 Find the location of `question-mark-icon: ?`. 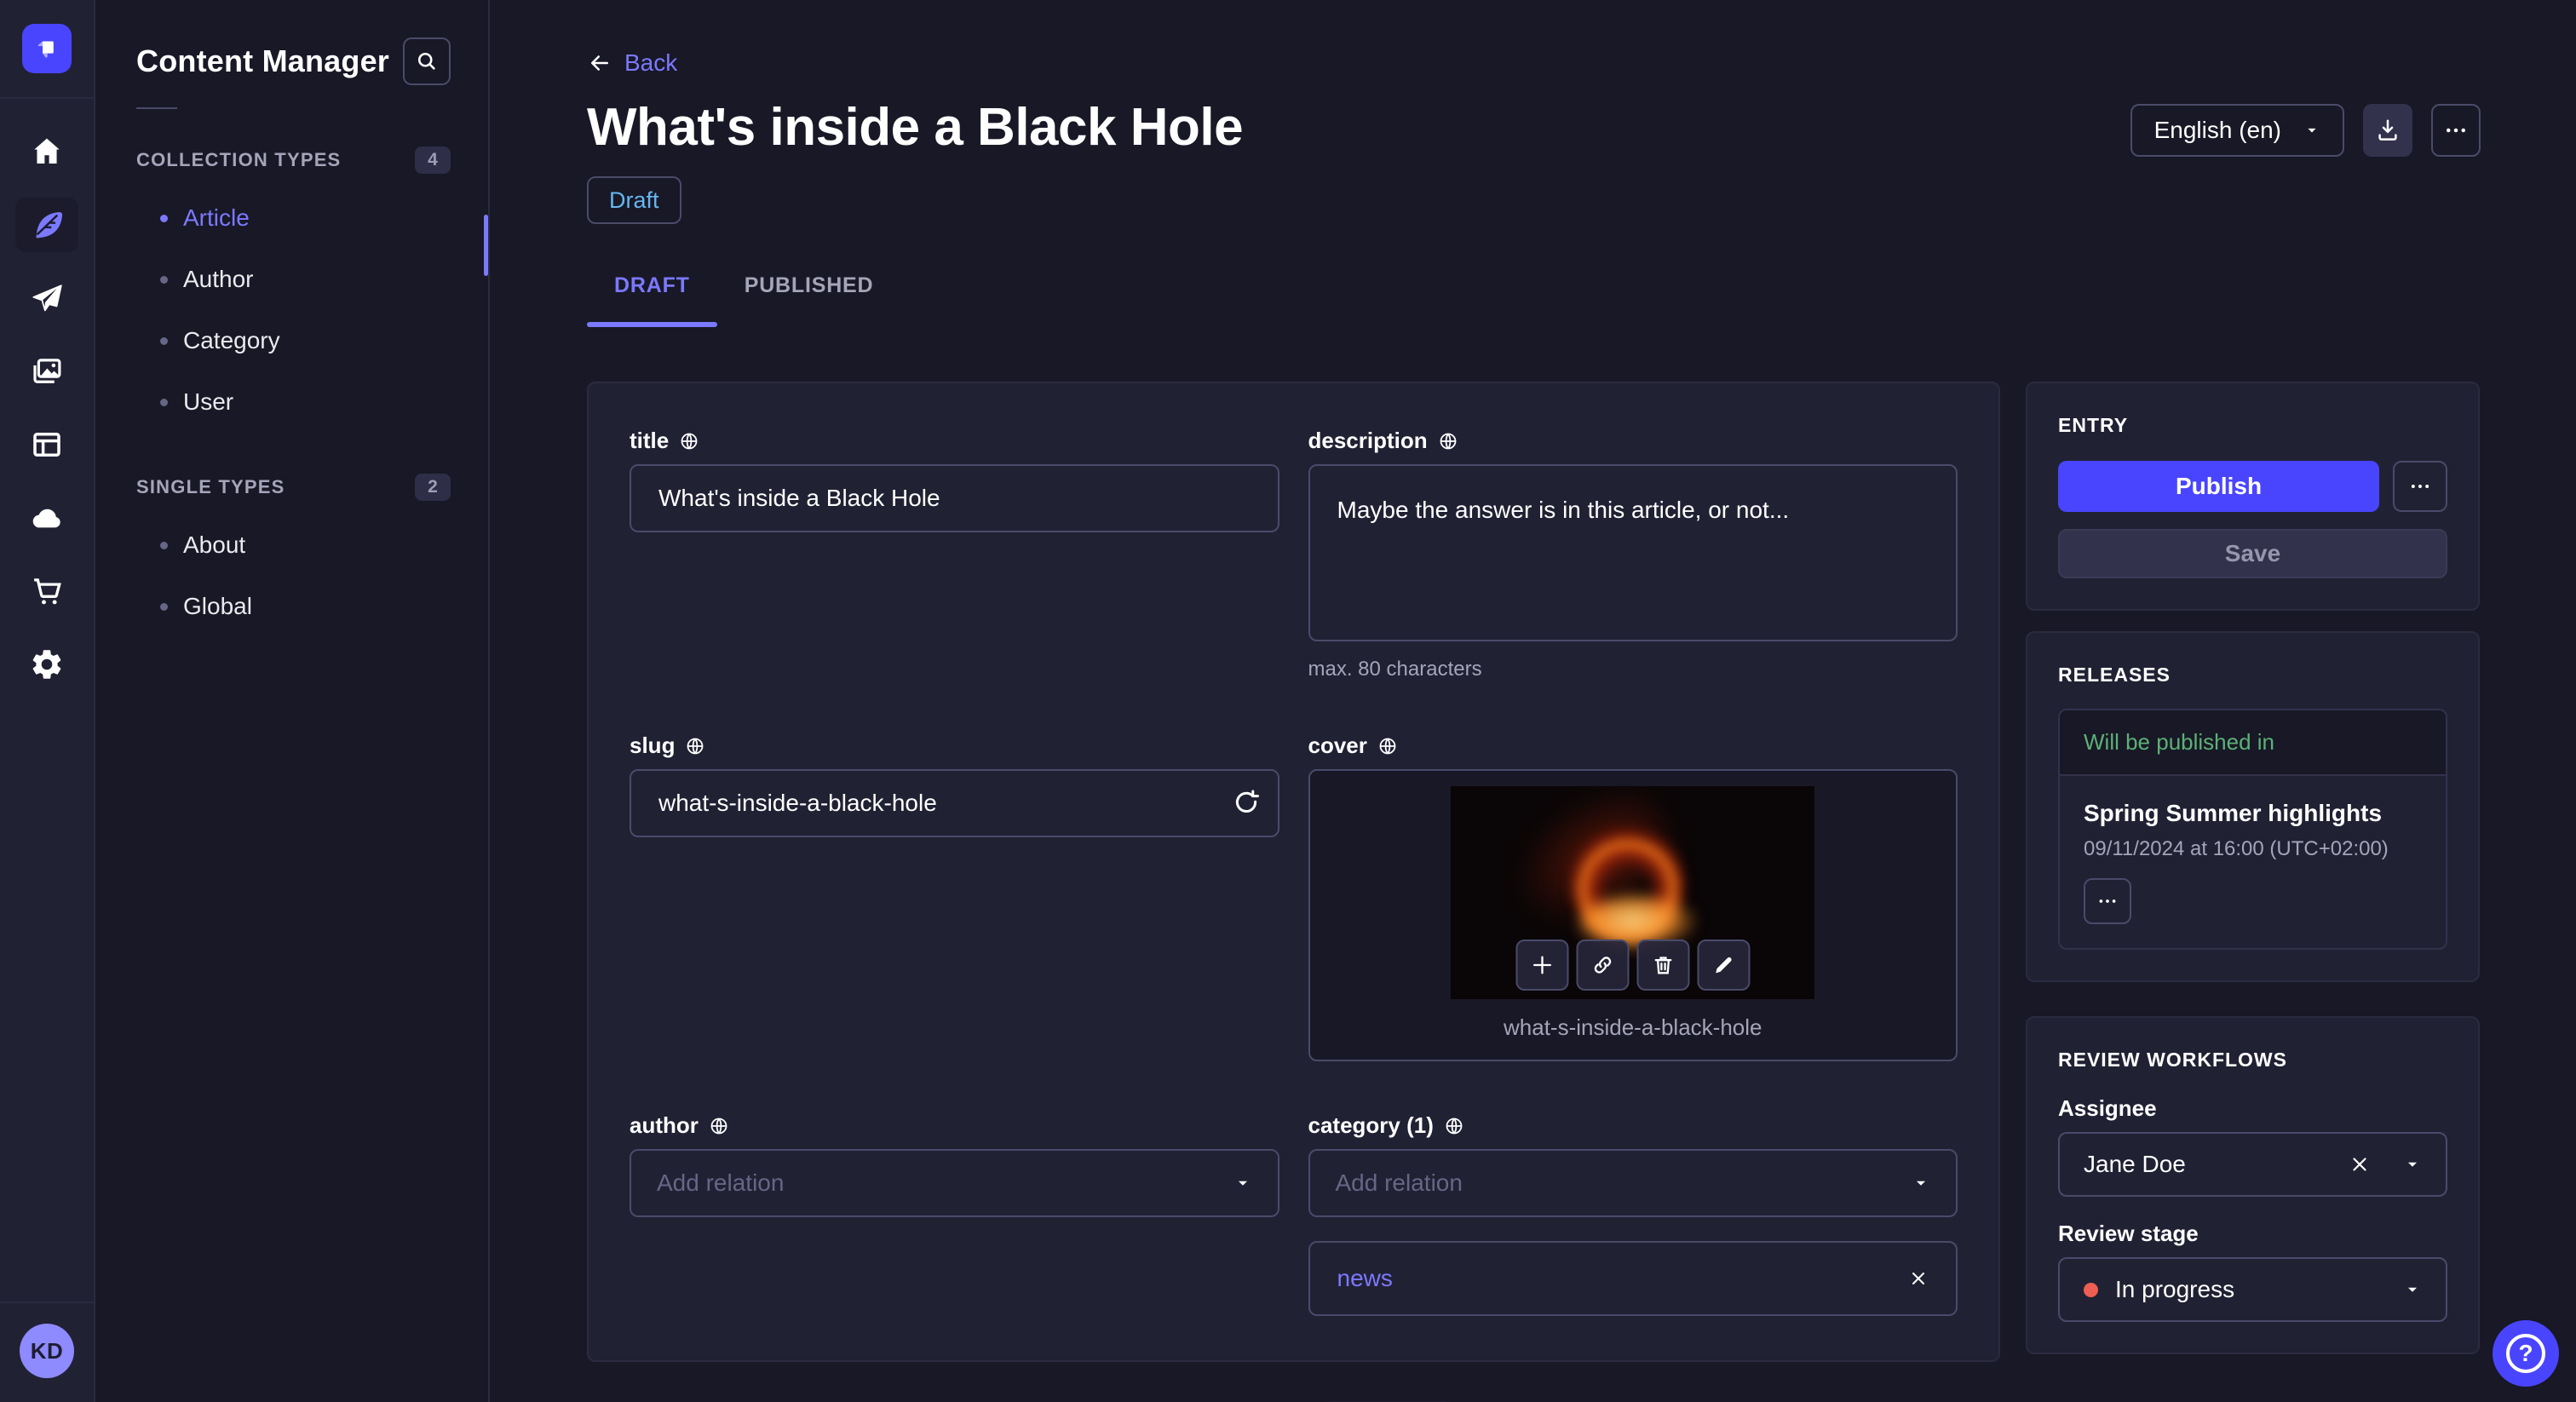

question-mark-icon: ? is located at coordinates (2525, 1353).